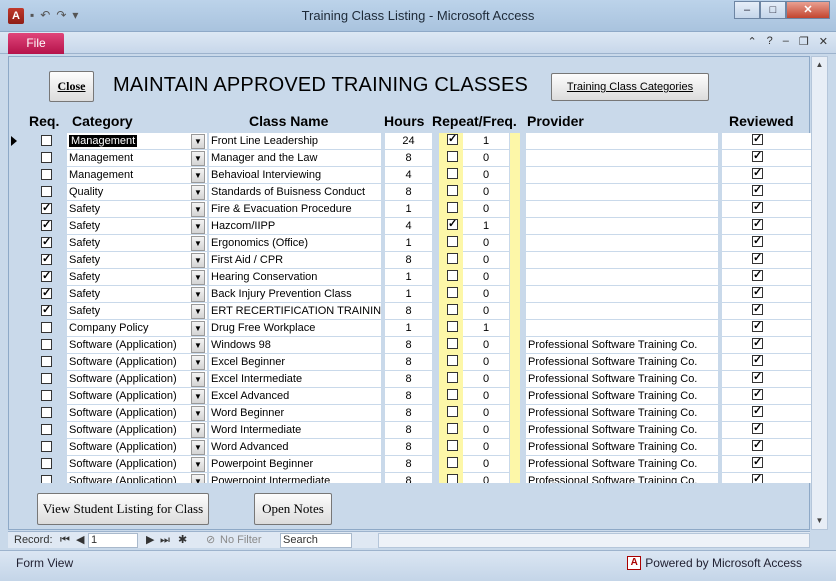 This screenshot has width=836, height=581. Describe the element at coordinates (823, 41) in the screenshot. I see `doc-close-icon: ✕` at that location.